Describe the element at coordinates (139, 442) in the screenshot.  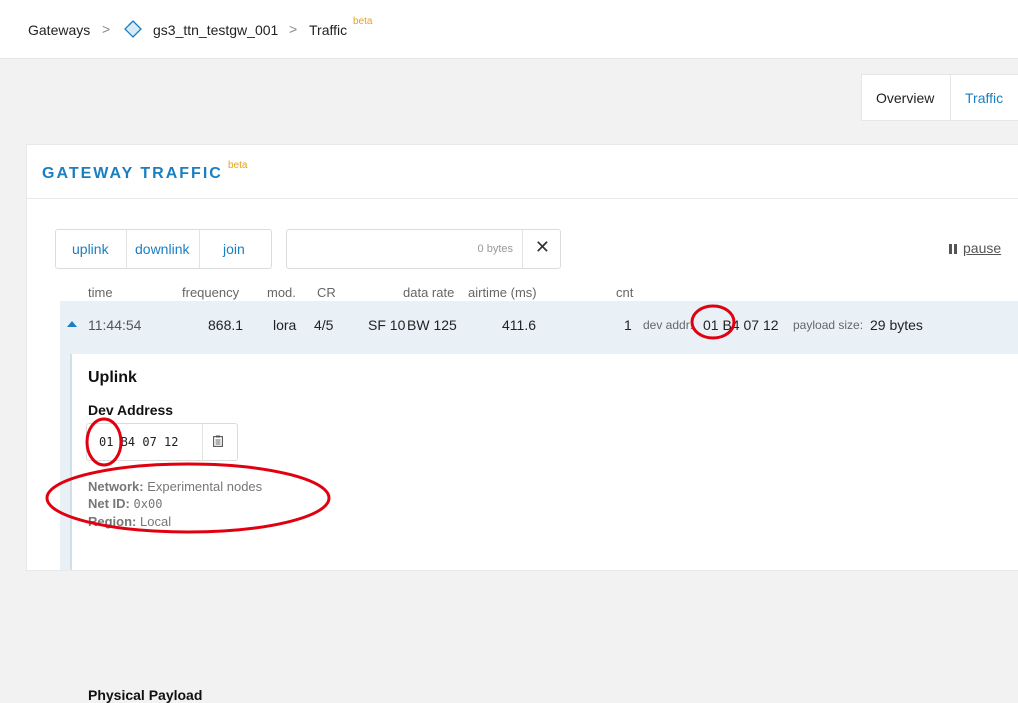
I see `dev-address-value: 01 B4 07 12` at that location.